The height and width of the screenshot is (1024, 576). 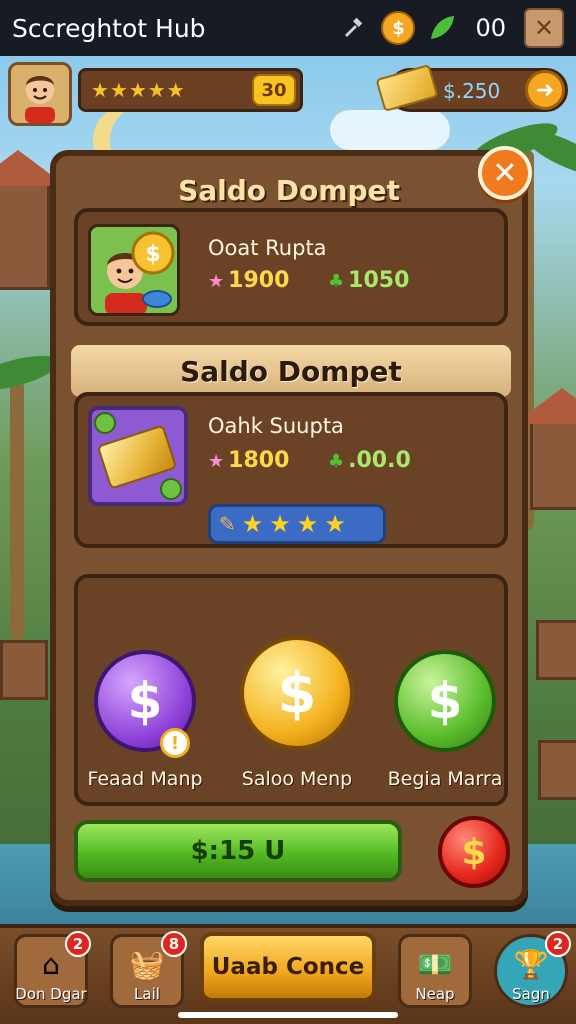 I want to click on house-icon: ⌂, so click(x=51, y=964).